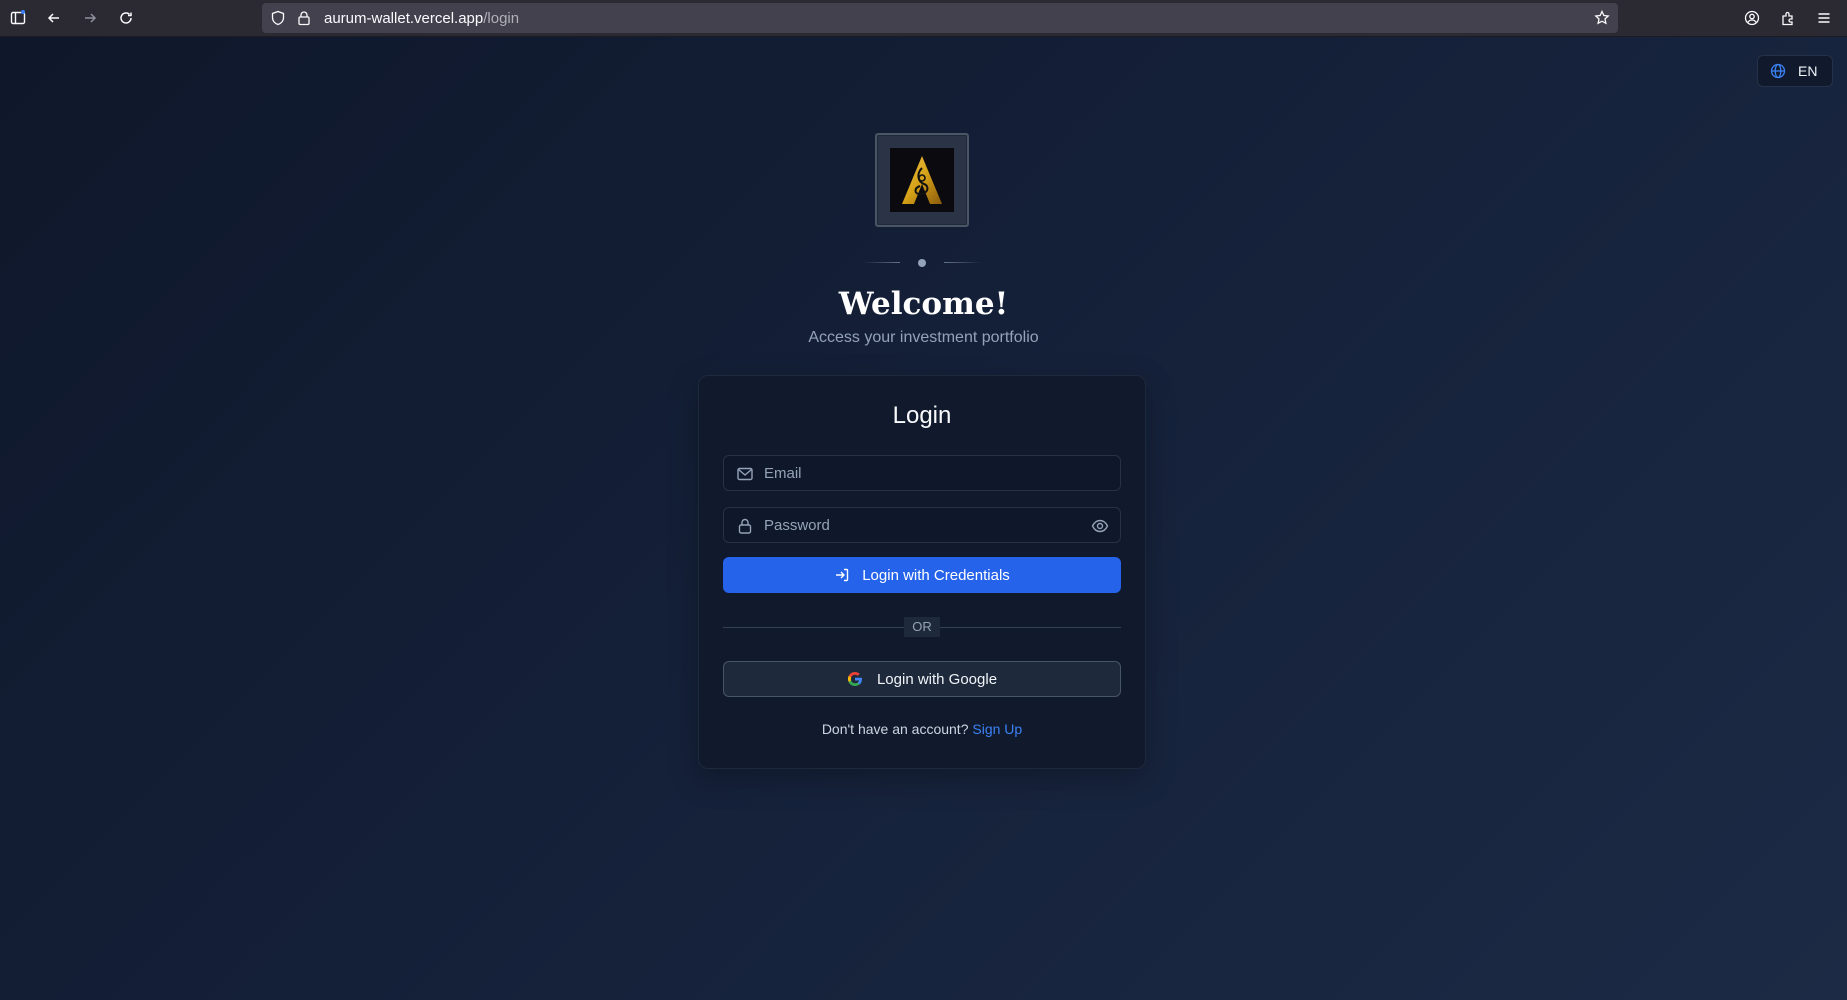 The image size is (1847, 1000). Describe the element at coordinates (922, 415) in the screenshot. I see `login-title: Login` at that location.